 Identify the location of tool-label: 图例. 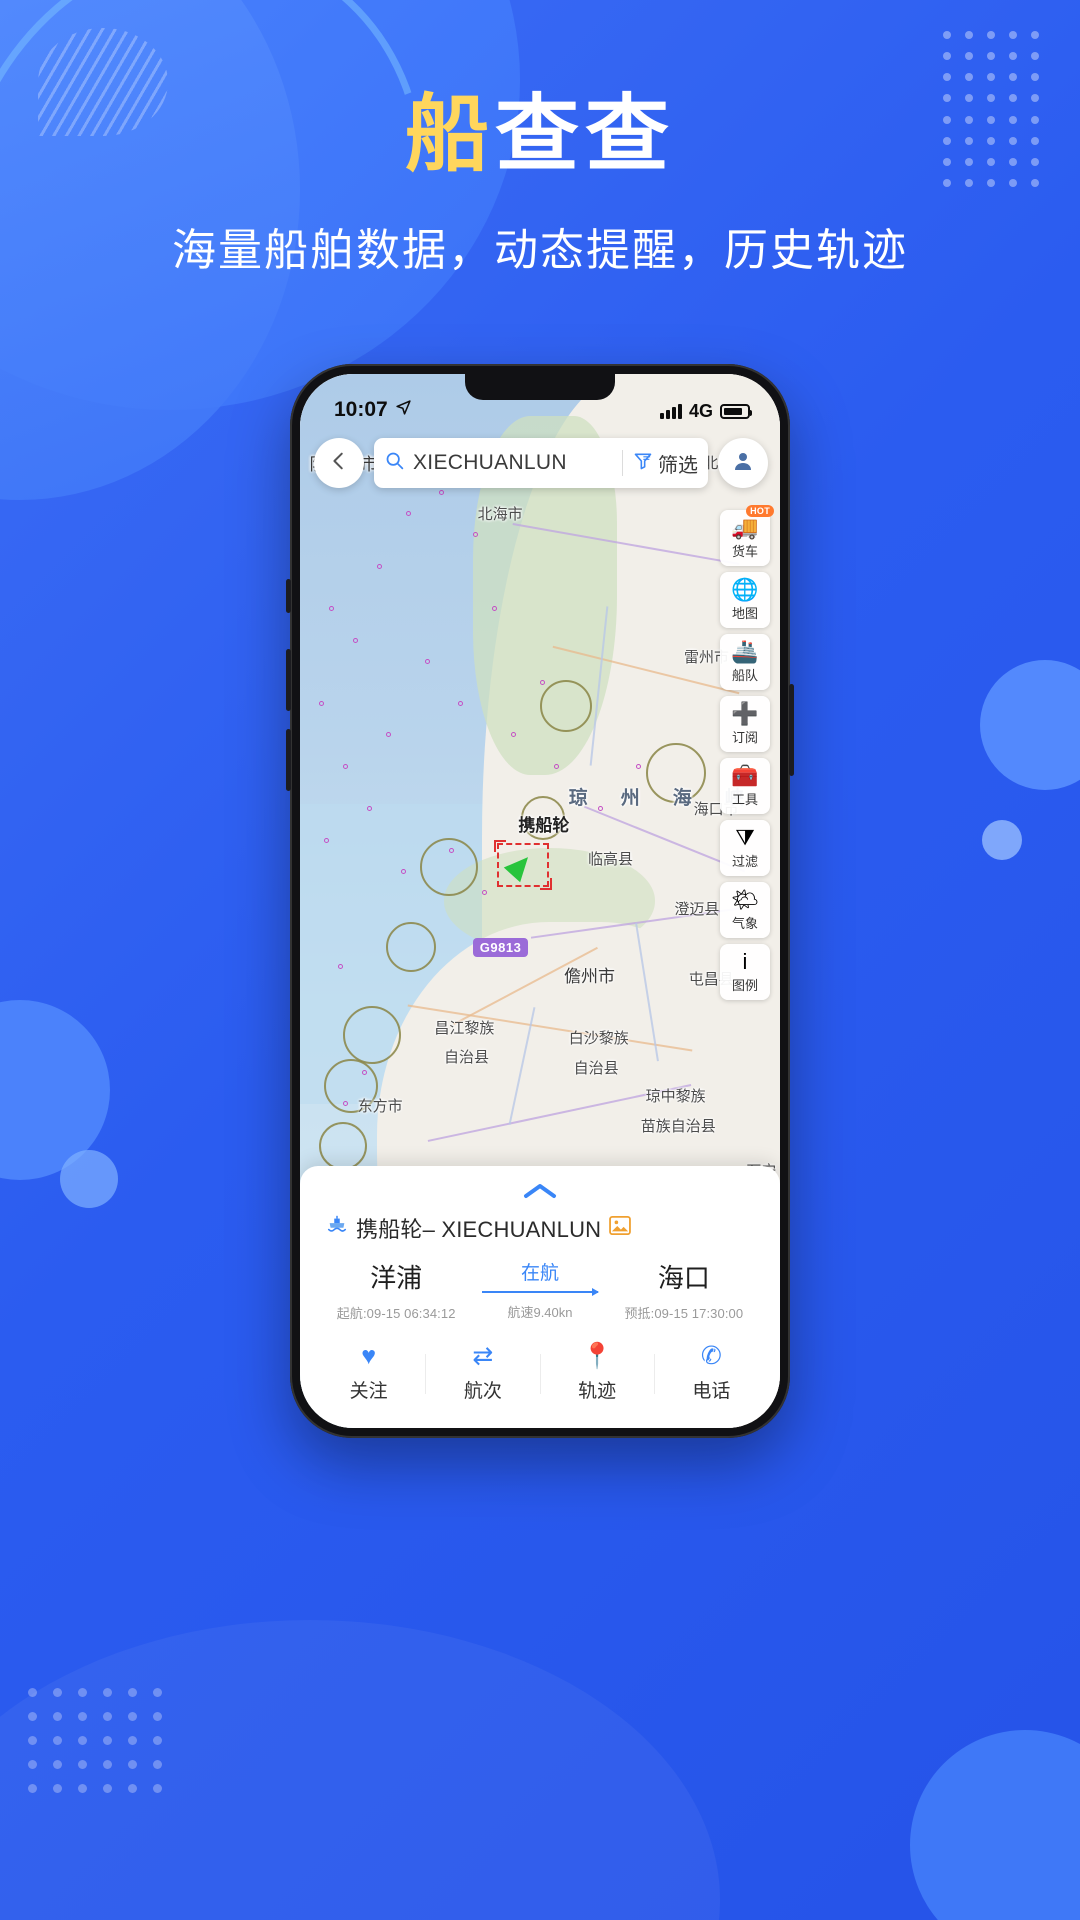
(744, 985).